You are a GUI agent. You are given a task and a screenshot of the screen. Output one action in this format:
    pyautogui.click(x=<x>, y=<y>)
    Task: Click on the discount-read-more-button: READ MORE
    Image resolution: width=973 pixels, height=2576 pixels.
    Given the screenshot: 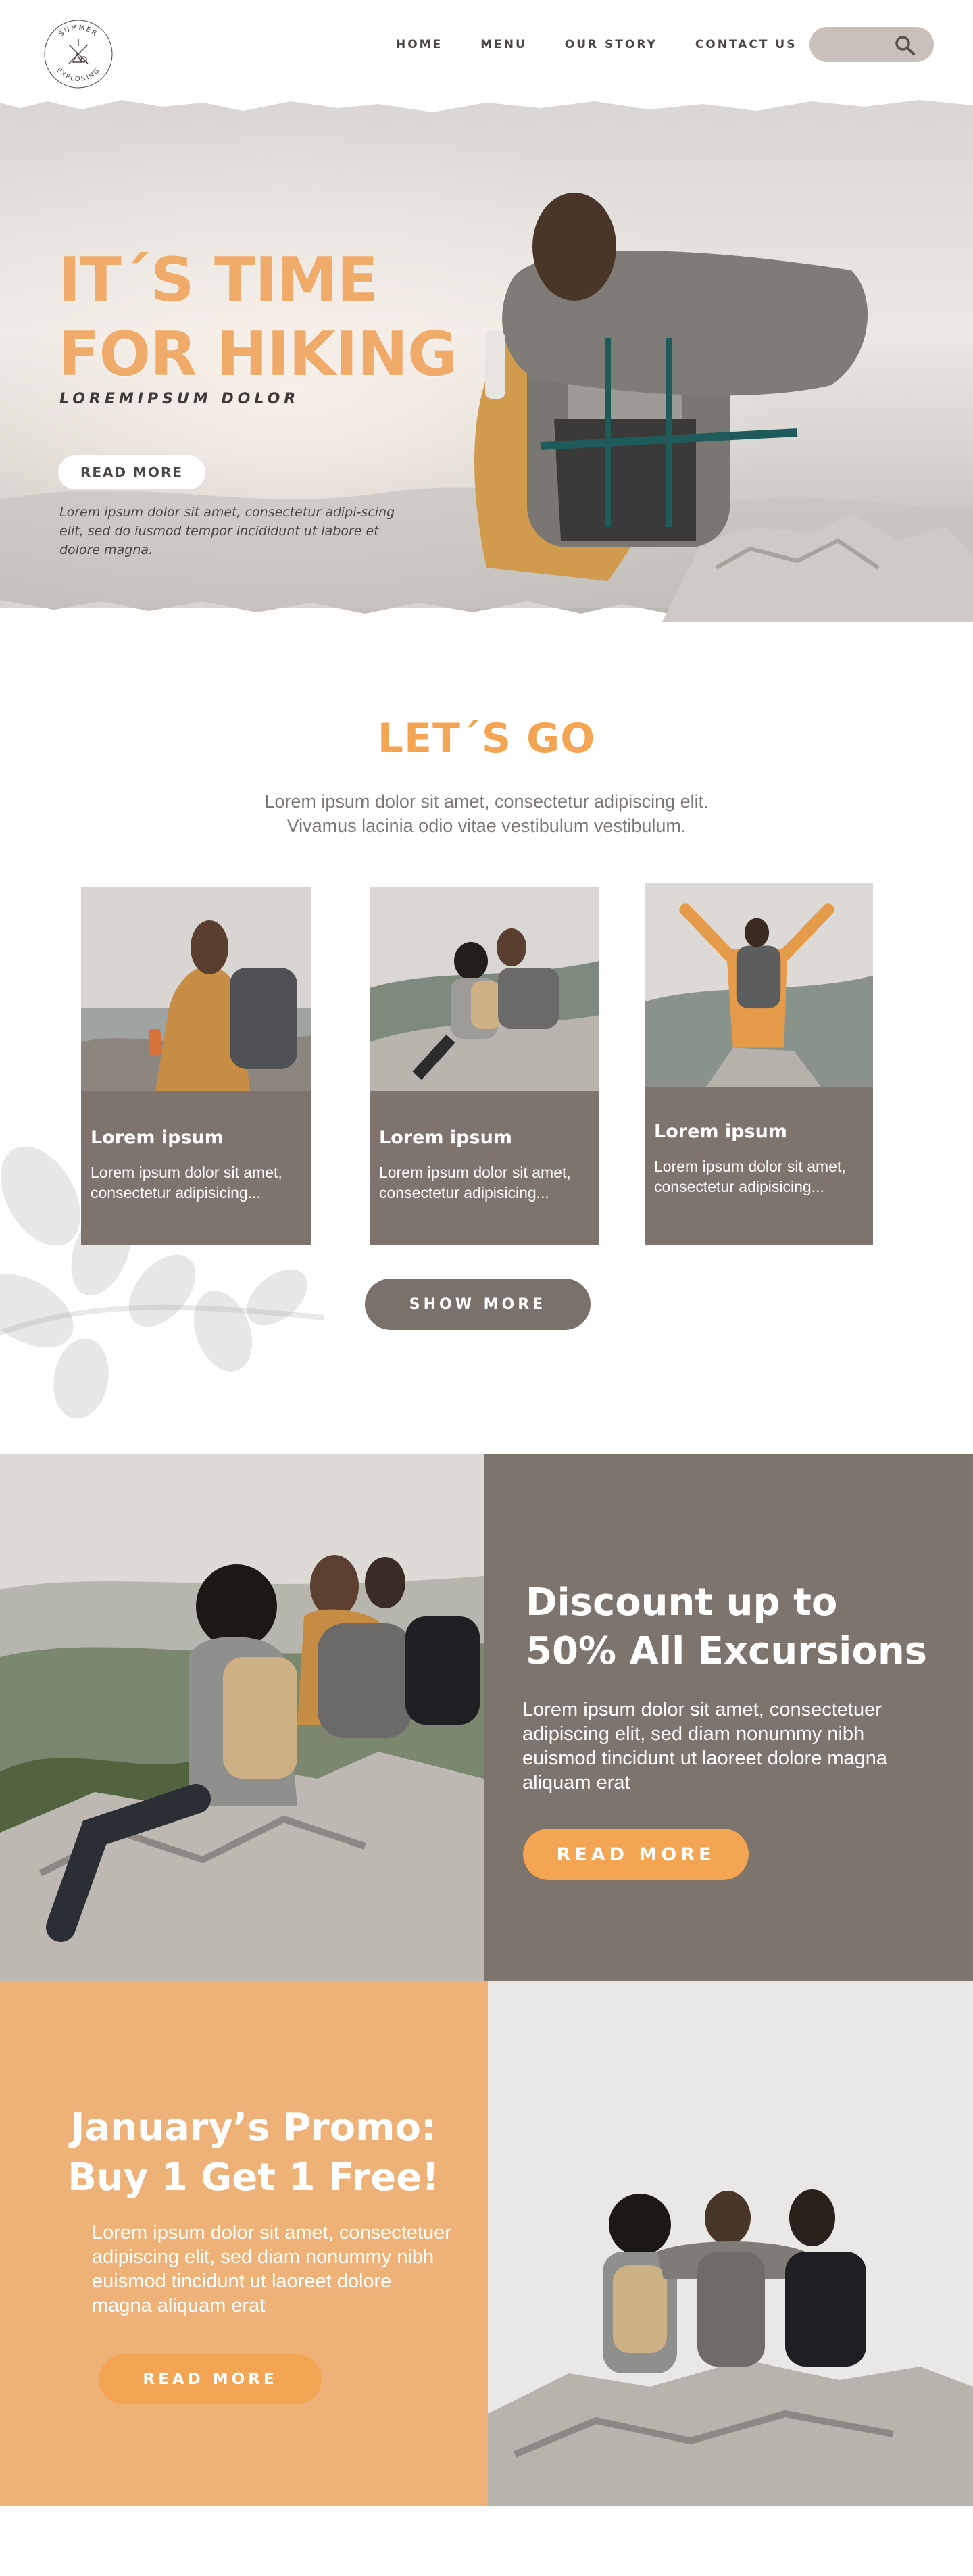 What is the action you would take?
    pyautogui.click(x=636, y=1855)
    